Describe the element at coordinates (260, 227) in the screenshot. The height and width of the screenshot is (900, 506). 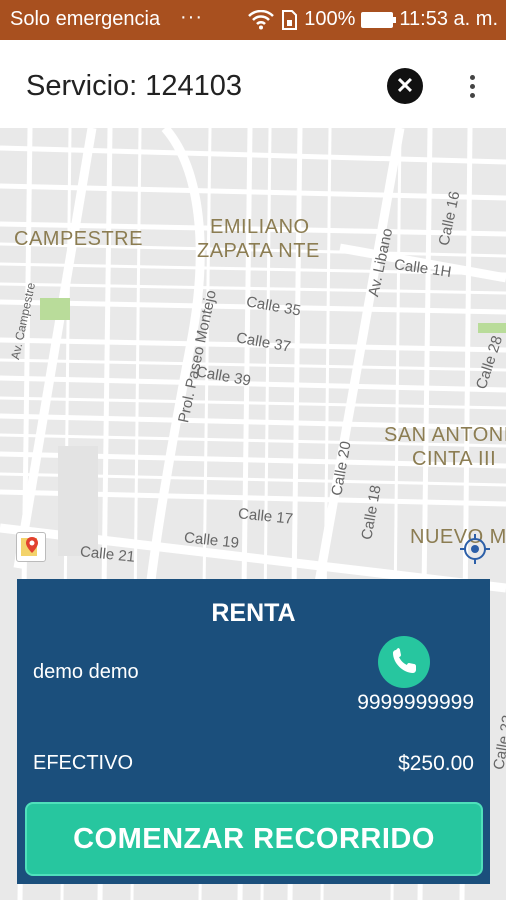
I see `map-area-emiliano: EMILIANO` at that location.